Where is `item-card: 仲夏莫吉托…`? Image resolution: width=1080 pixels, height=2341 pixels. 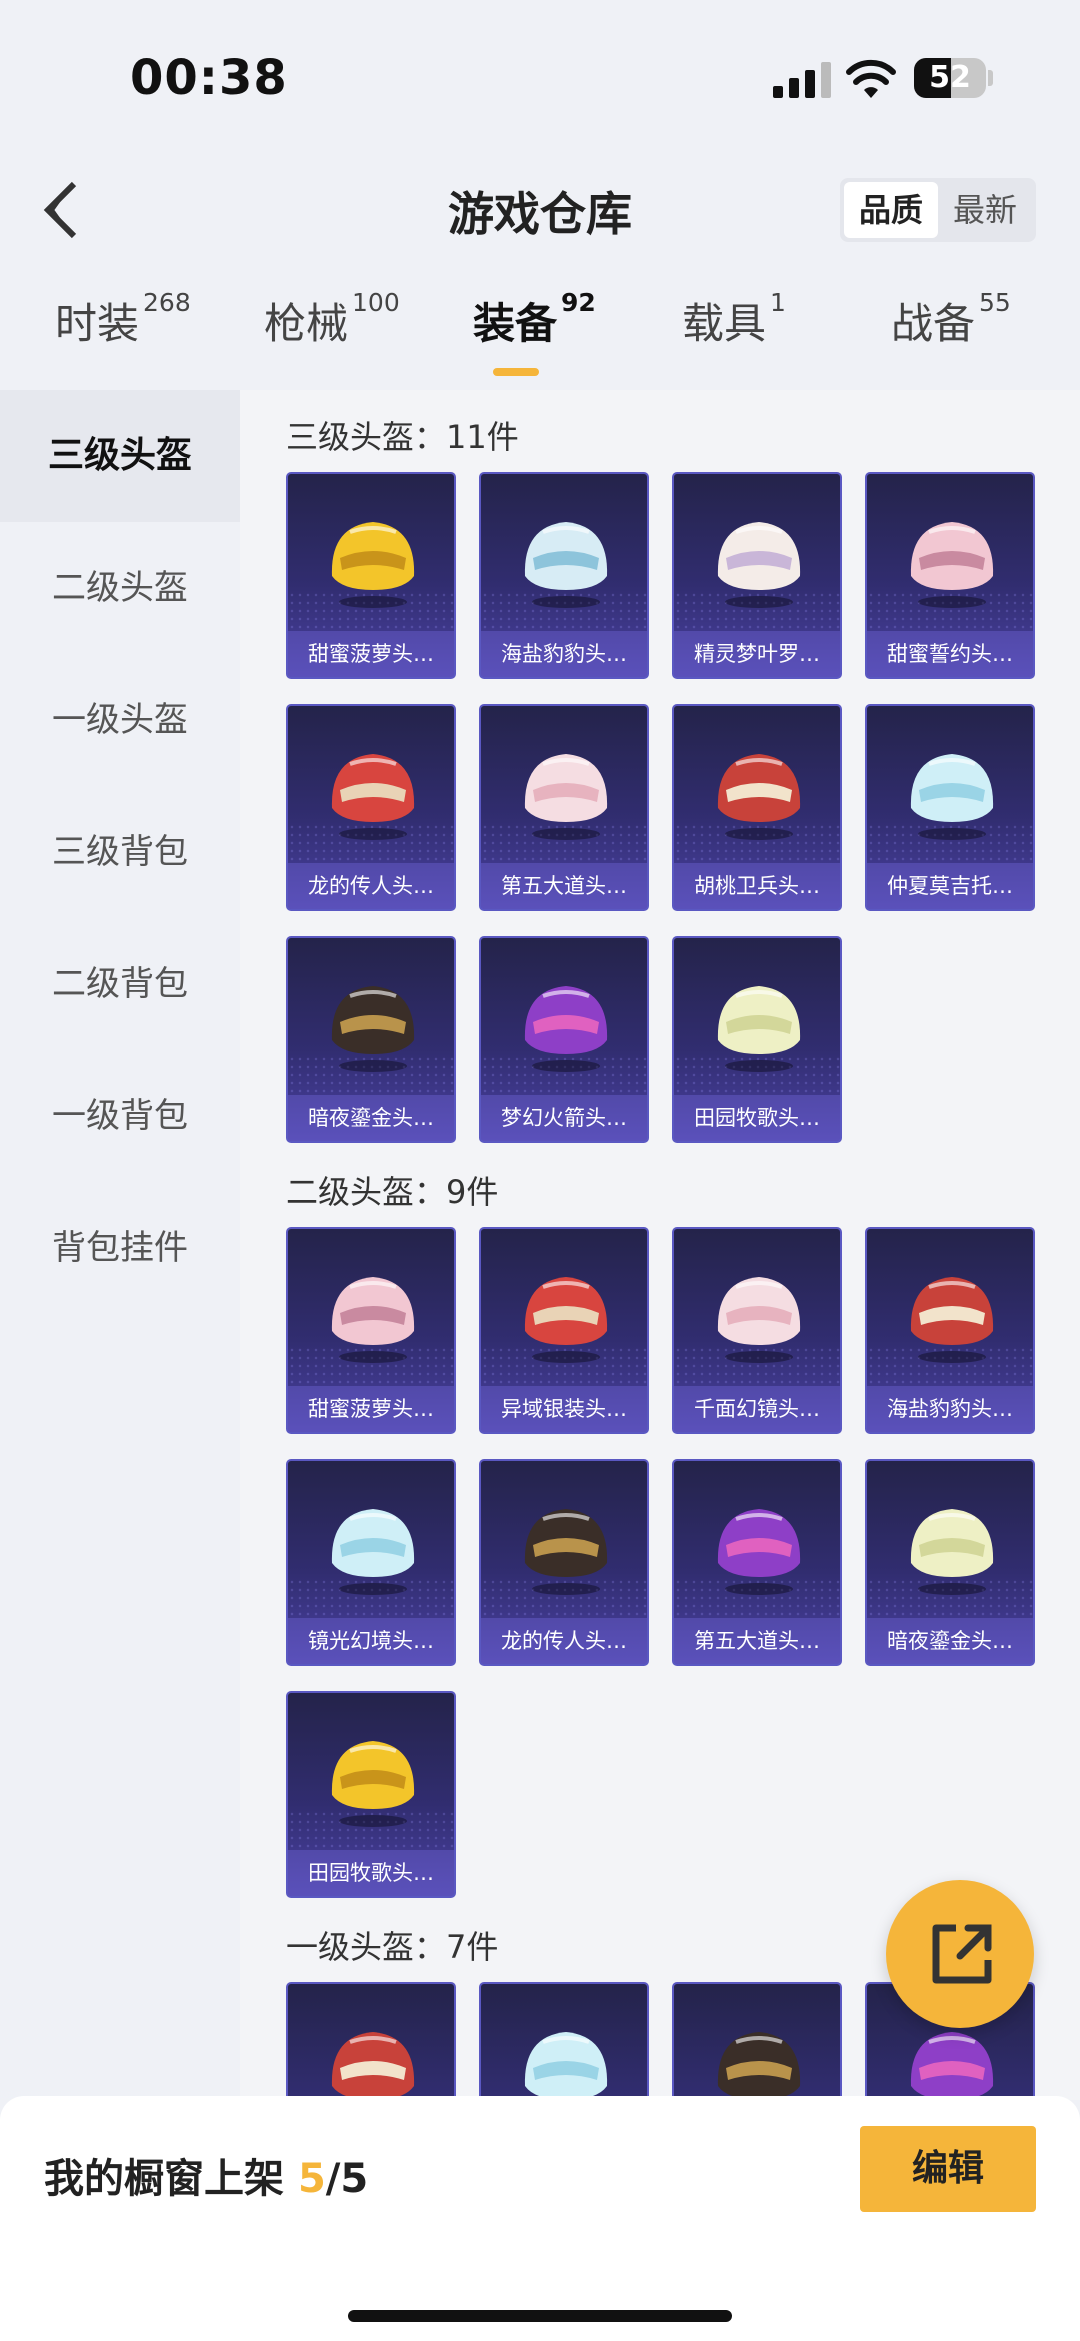
item-card: 仲夏莫吉托… is located at coordinates (950, 807).